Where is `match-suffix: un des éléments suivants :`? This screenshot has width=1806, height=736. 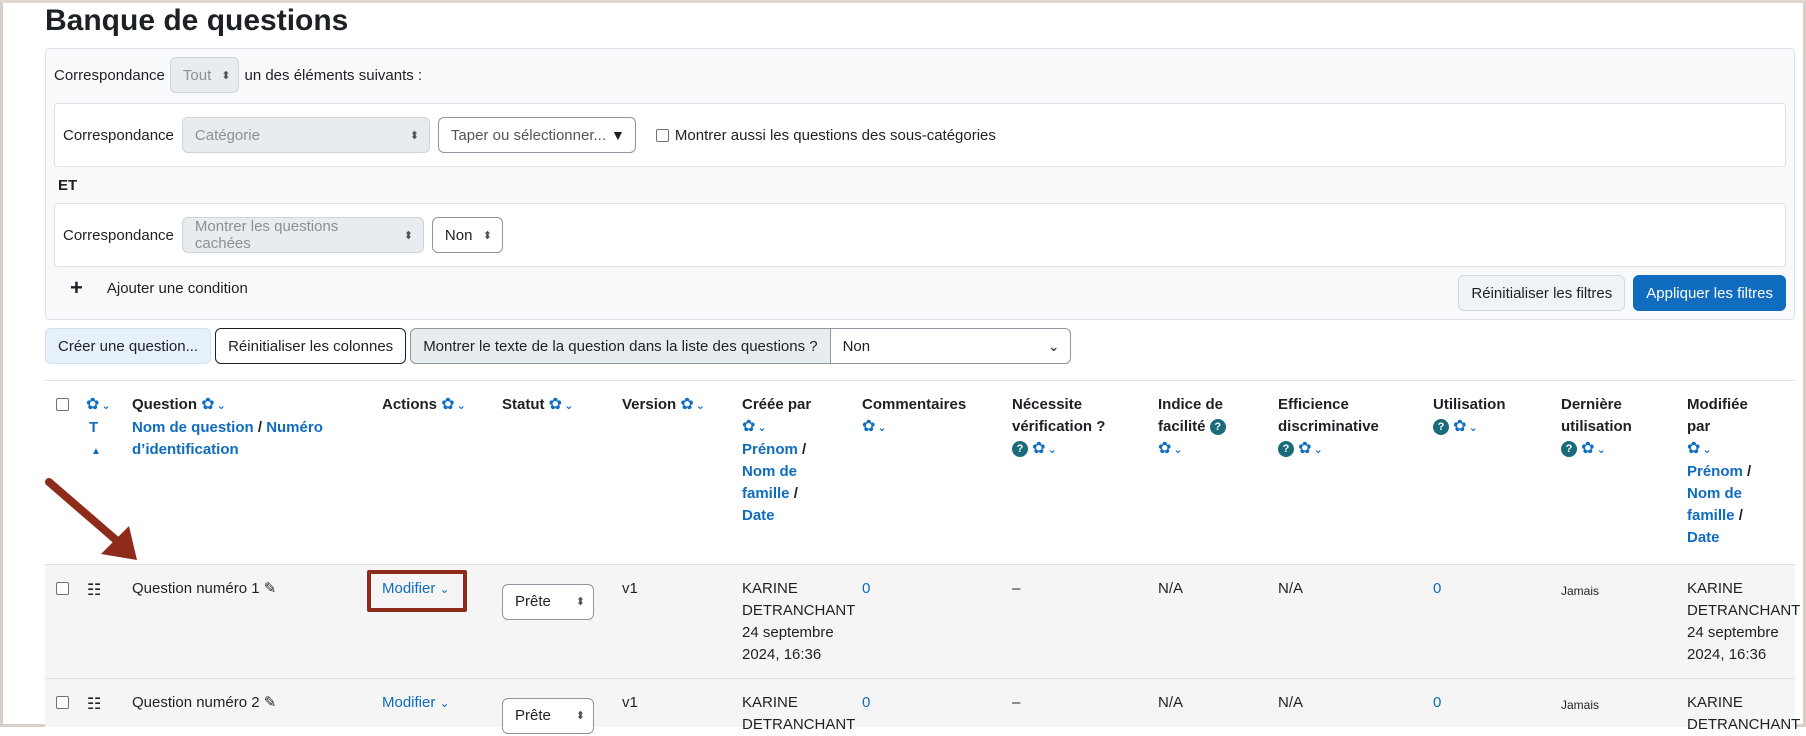
match-suffix: un des éléments suivants : is located at coordinates (333, 75).